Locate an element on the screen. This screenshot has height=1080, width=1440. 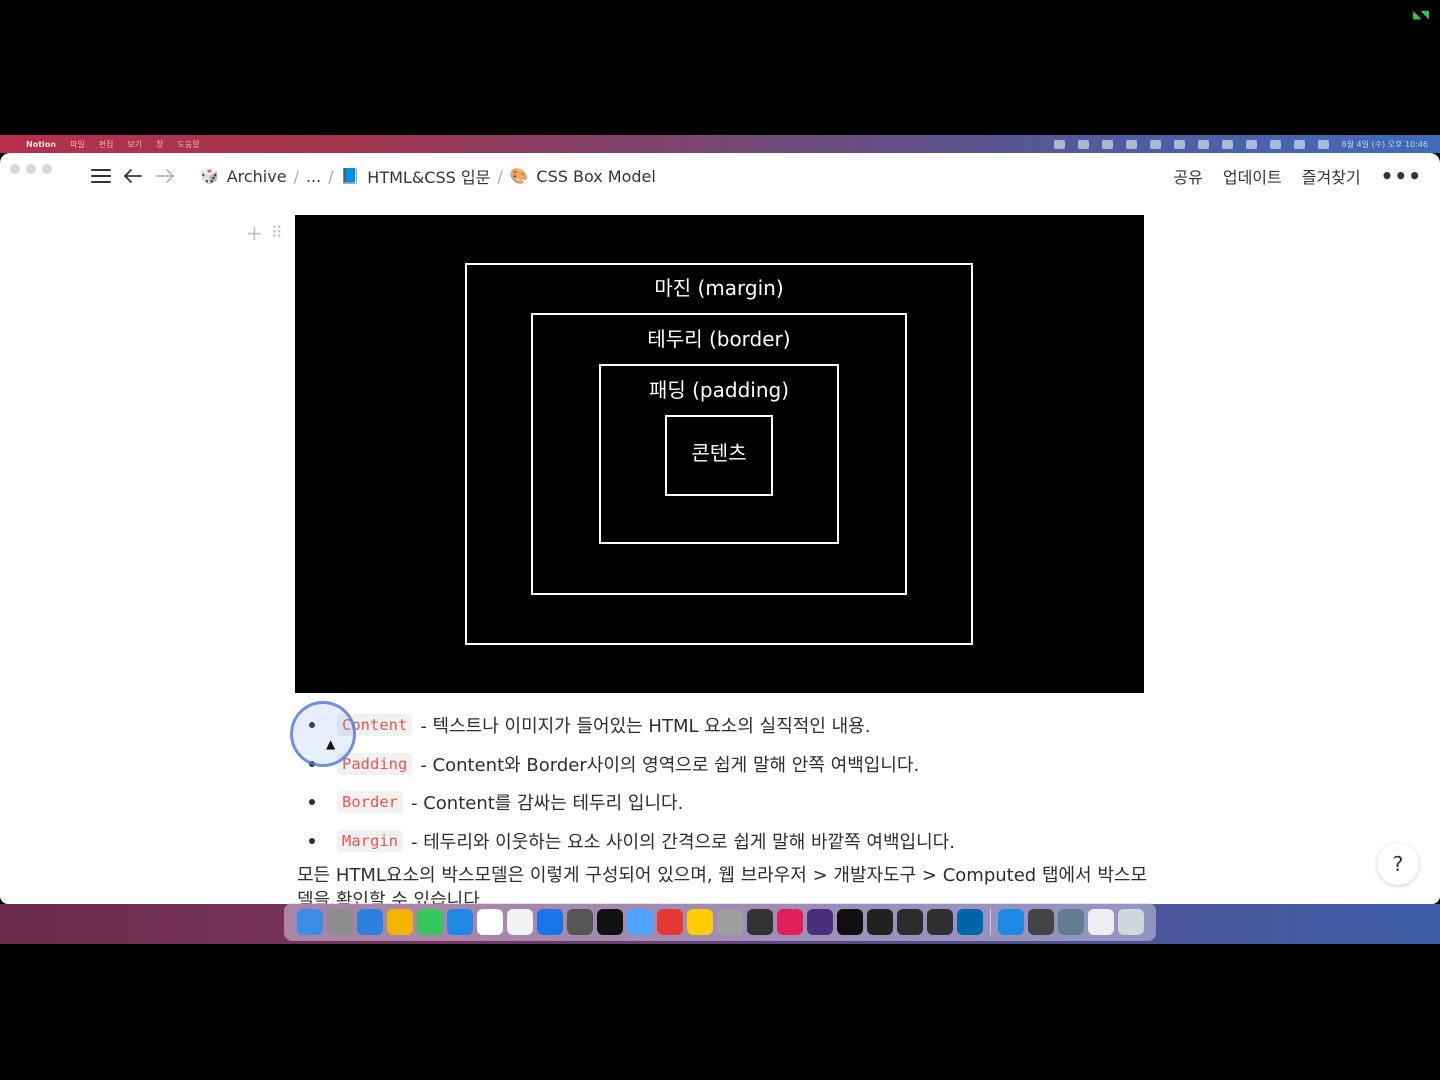
inline-code: Margin is located at coordinates (370, 840).